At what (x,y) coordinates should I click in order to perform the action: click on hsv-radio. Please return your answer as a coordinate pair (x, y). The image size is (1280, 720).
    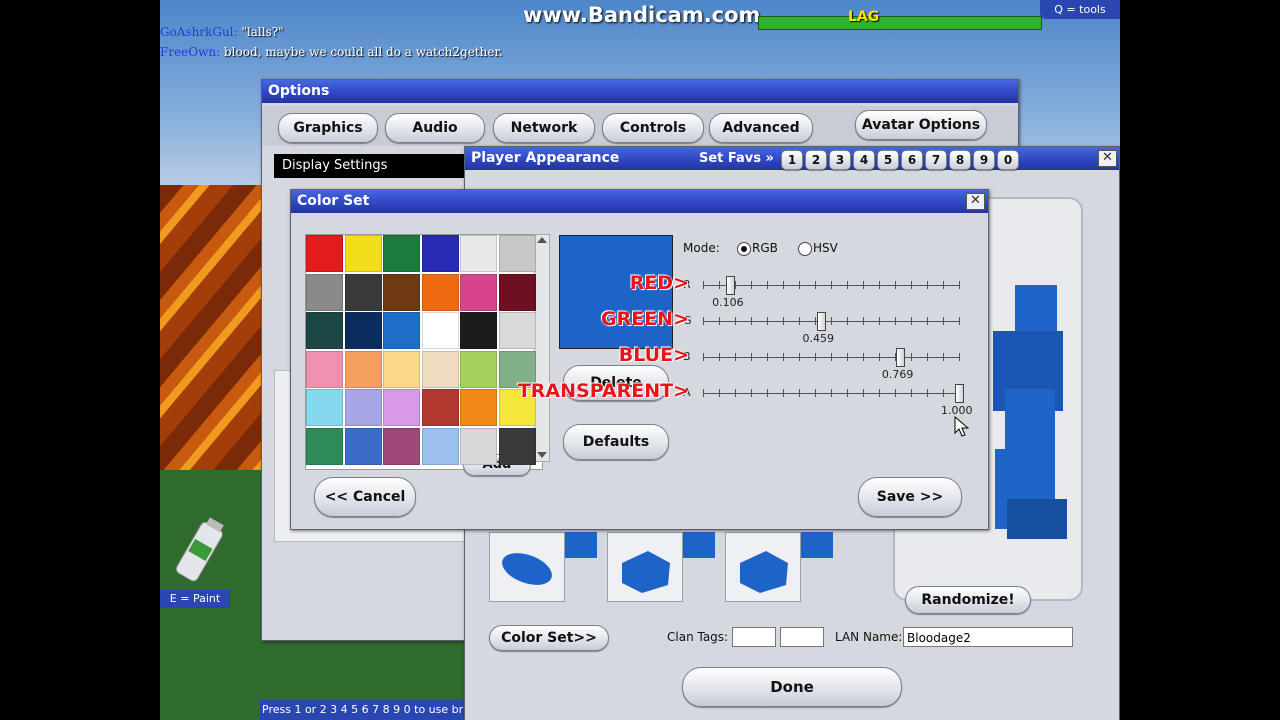
    Looking at the image, I should click on (805, 249).